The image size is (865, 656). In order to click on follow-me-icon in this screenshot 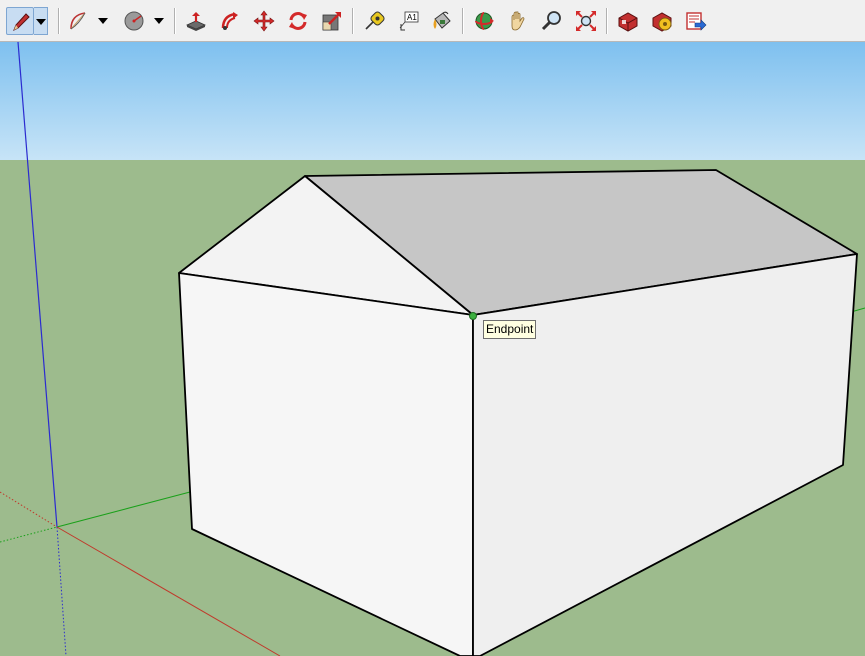, I will do `click(229, 21)`.